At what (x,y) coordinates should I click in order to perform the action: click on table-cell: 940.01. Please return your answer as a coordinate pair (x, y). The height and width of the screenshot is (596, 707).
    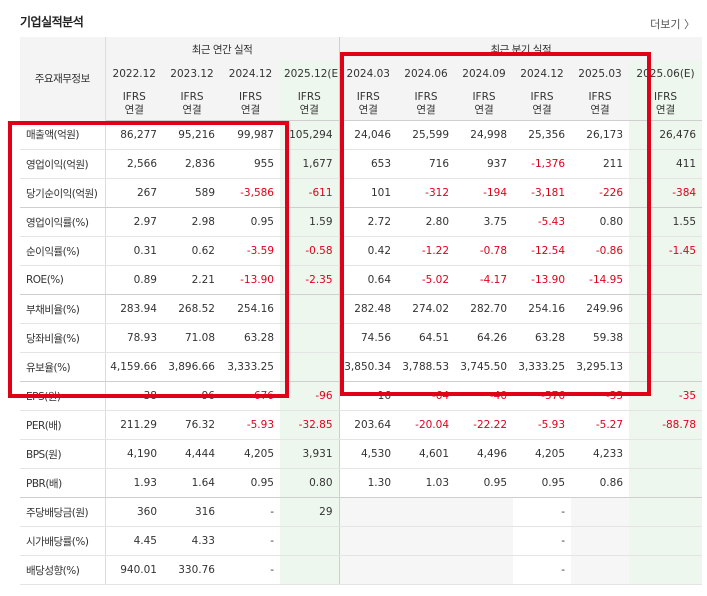
    Looking at the image, I should click on (134, 570).